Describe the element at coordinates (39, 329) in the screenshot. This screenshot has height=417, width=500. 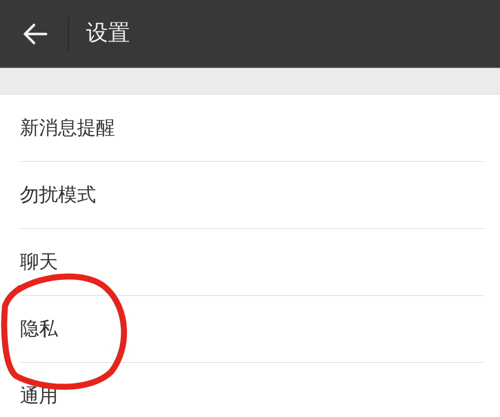
I see `item-label: 隐私` at that location.